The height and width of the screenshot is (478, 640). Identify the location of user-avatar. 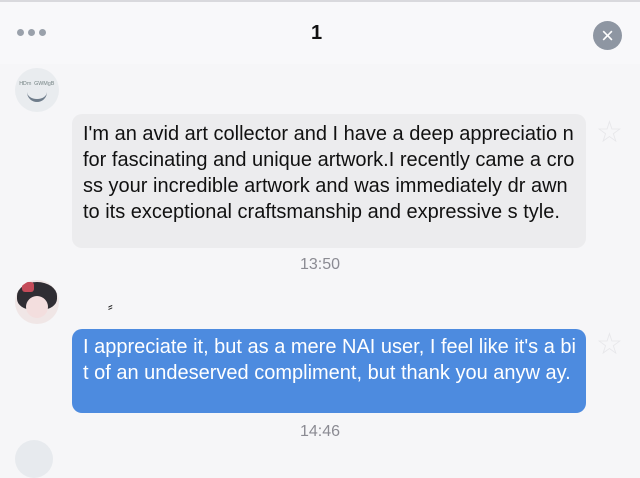
(37, 302).